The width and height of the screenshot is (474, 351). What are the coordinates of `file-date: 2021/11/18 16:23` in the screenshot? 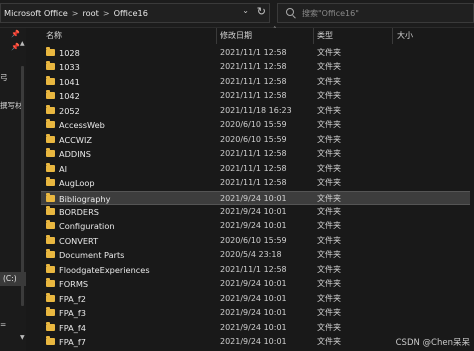 It's located at (256, 110).